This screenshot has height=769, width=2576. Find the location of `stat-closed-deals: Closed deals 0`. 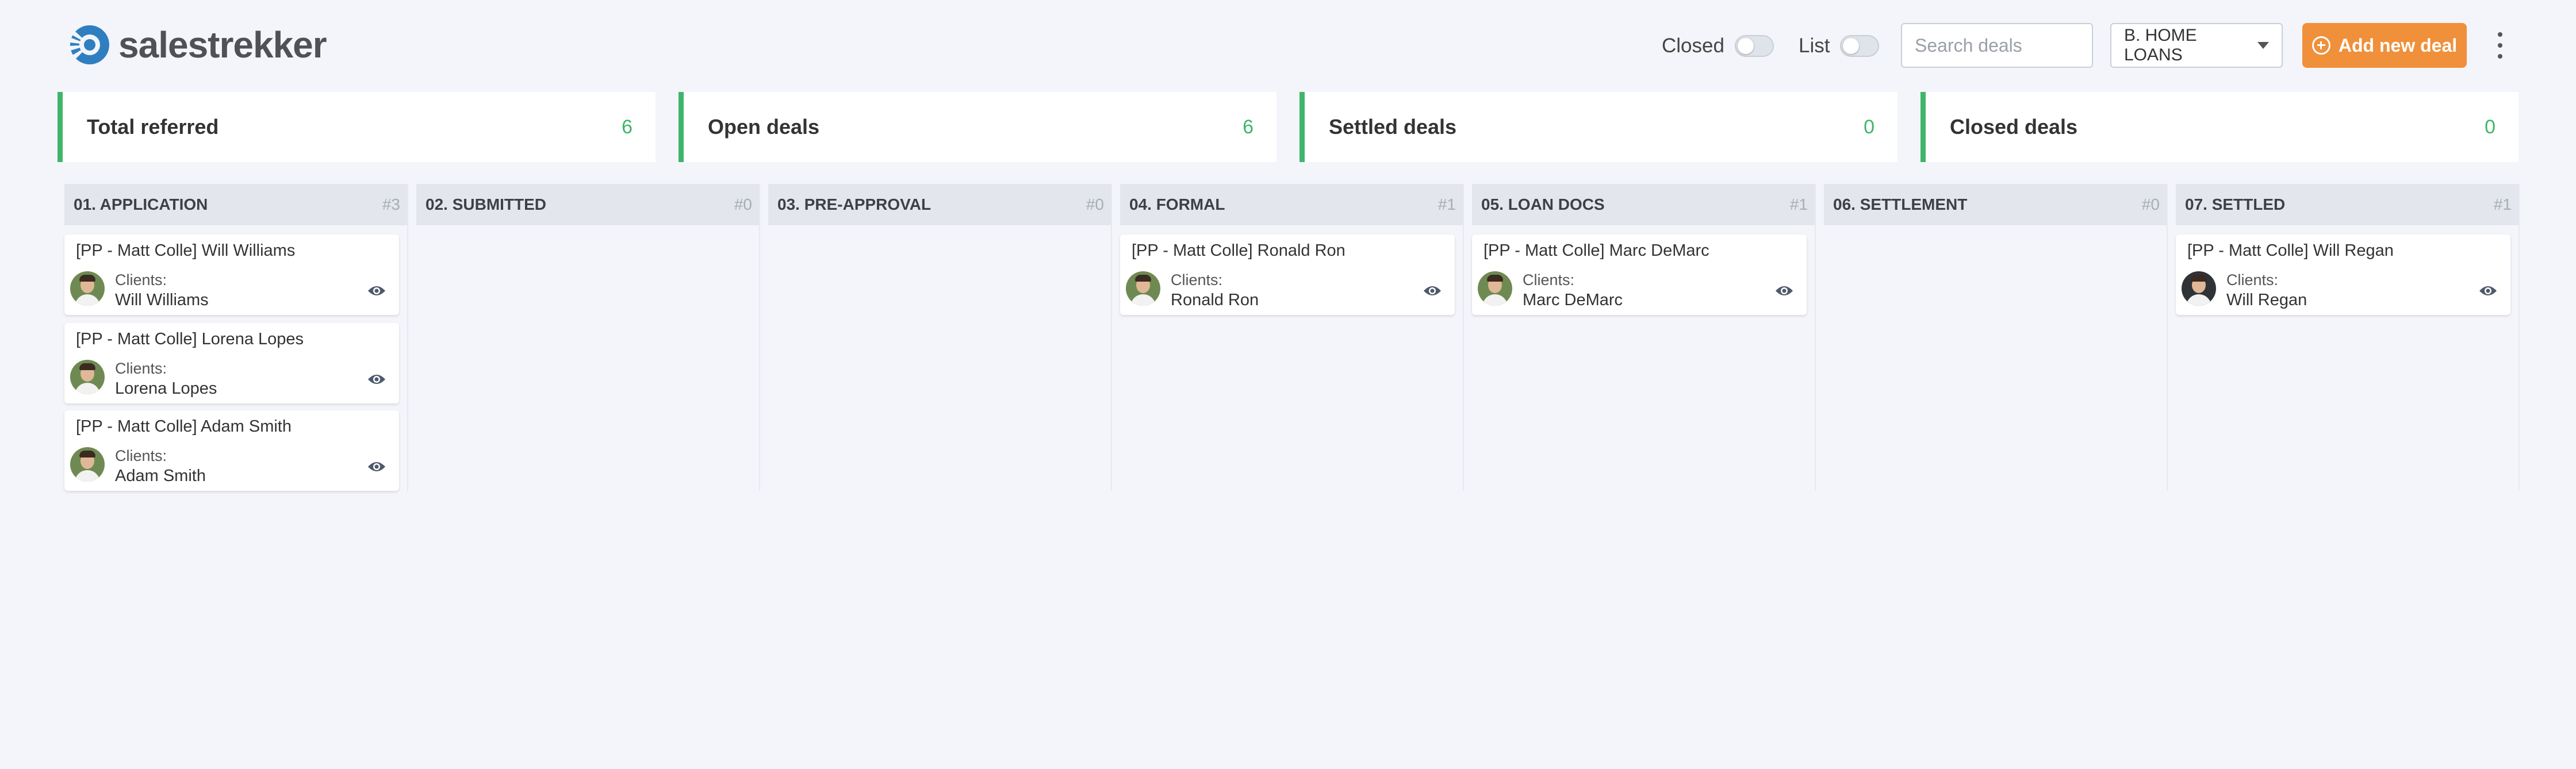

stat-closed-deals: Closed deals 0 is located at coordinates (2219, 127).